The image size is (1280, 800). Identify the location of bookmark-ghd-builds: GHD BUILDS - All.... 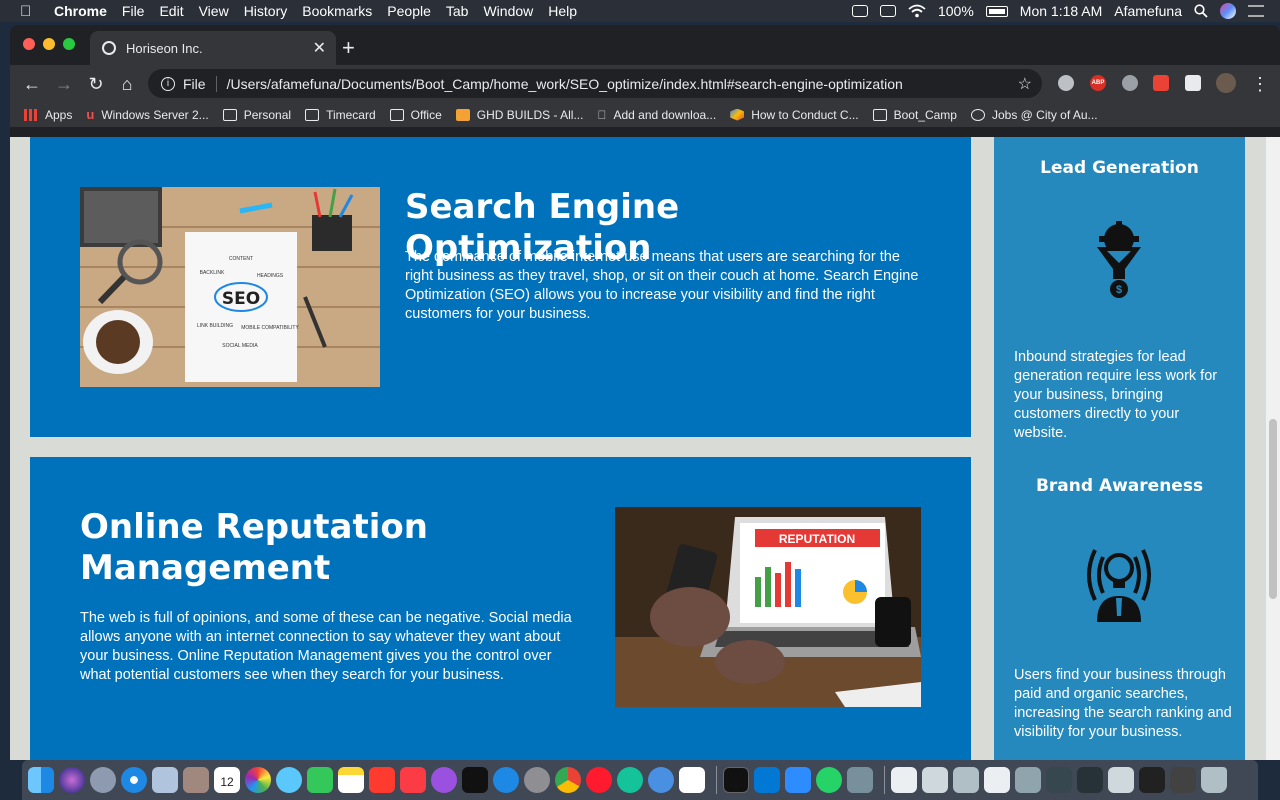
(519, 114).